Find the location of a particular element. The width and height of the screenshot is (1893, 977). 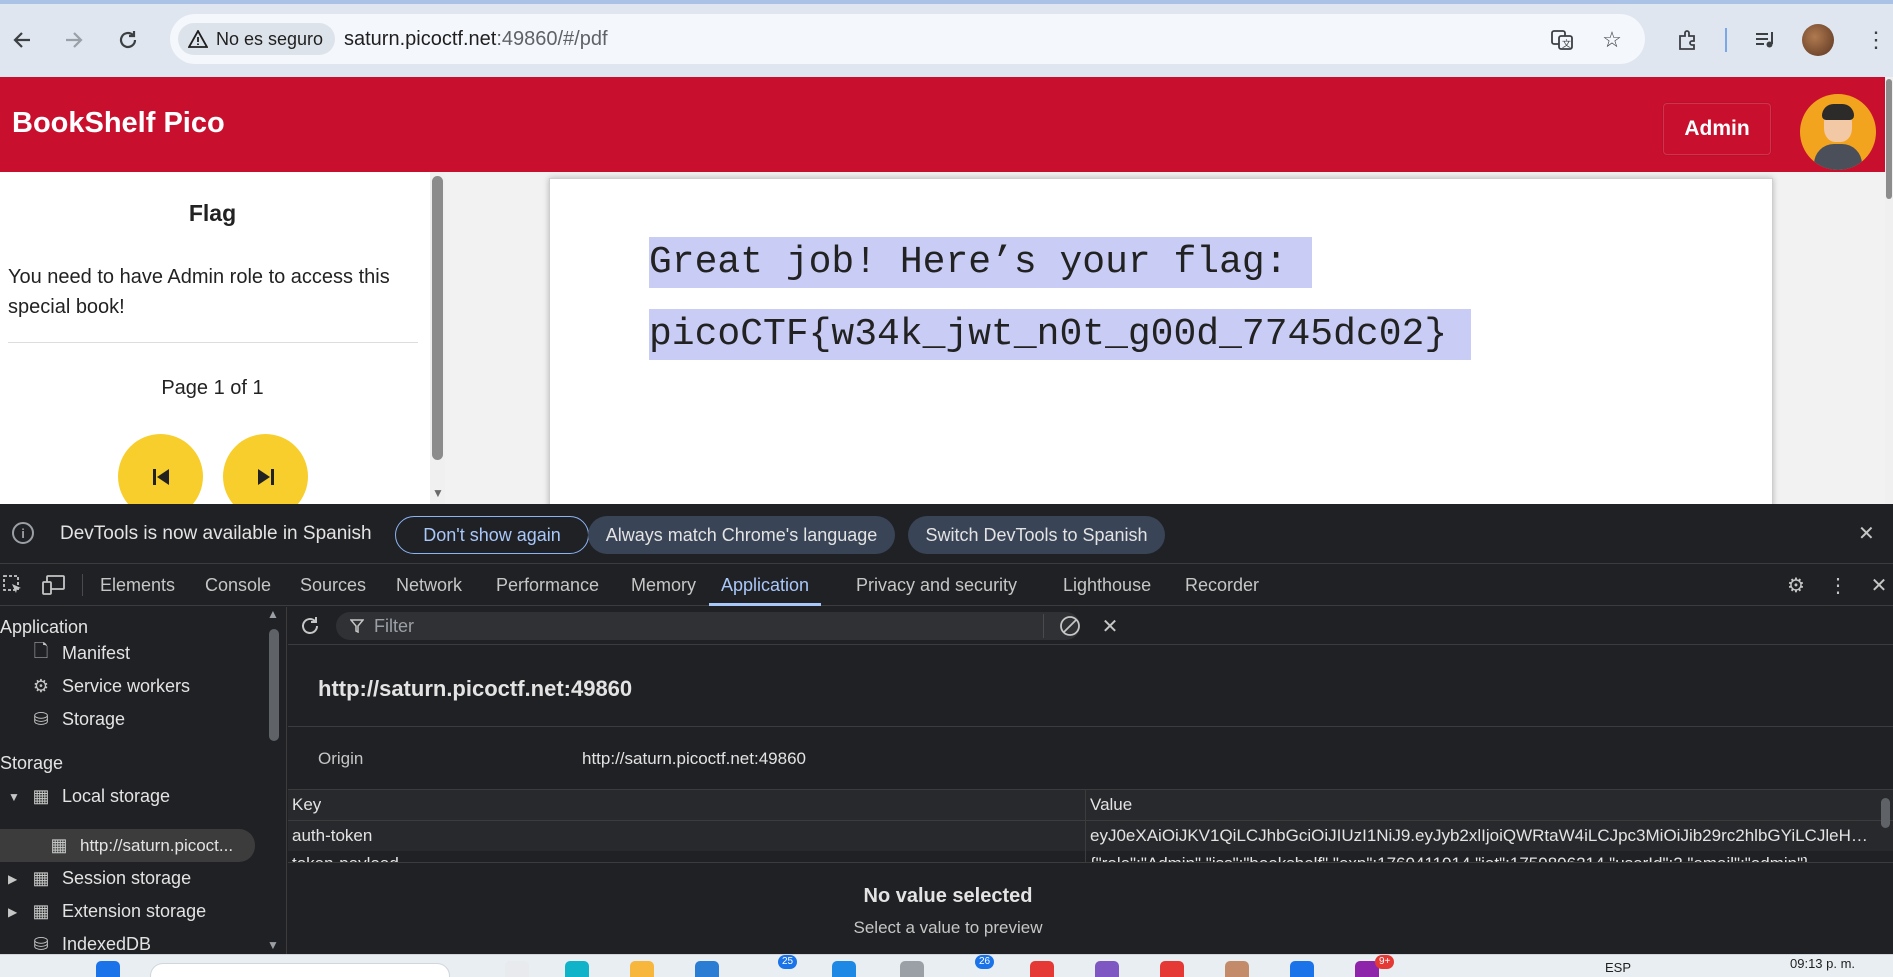

delete-selected-icon: ✕ is located at coordinates (1110, 626).